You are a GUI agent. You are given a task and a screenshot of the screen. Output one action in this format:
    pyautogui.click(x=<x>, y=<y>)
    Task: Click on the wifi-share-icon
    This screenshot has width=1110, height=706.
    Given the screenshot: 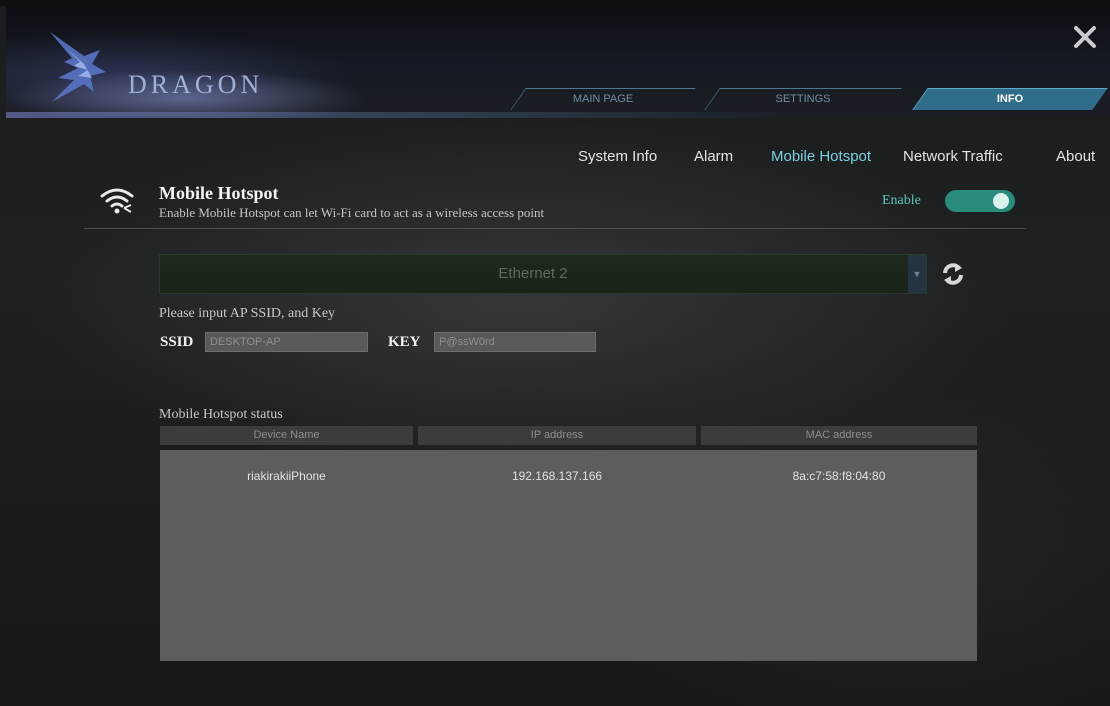 What is the action you would take?
    pyautogui.click(x=117, y=201)
    